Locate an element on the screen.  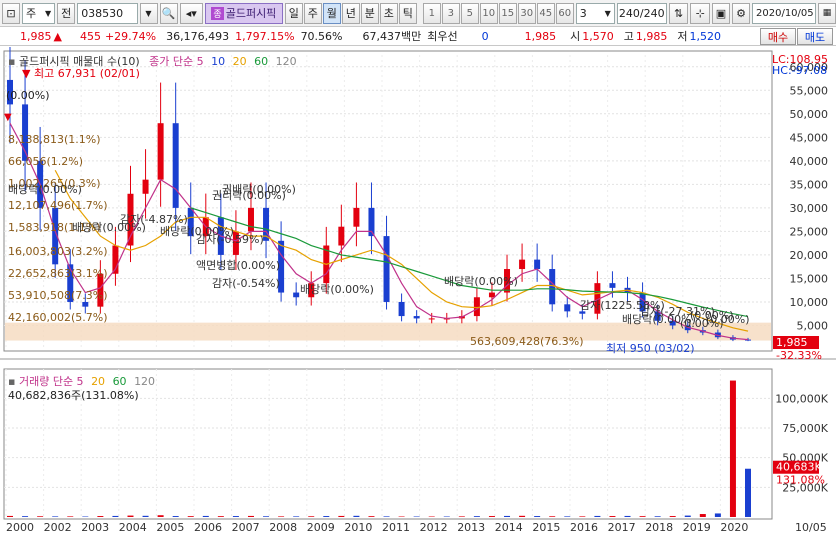
price-tick-label: 15,000 is located at coordinates (809, 278).